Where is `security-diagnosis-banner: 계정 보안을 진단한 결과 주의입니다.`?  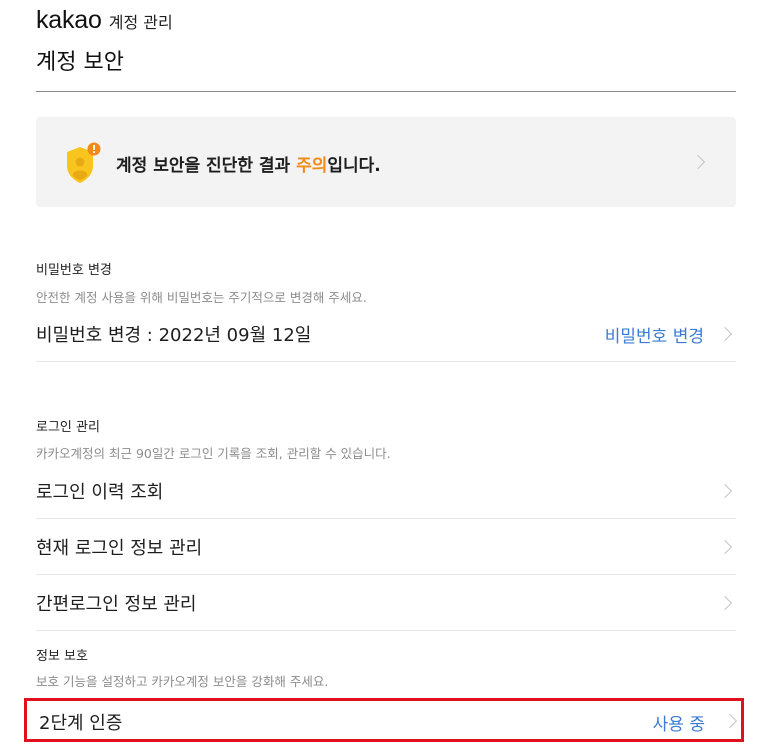 security-diagnosis-banner: 계정 보안을 진단한 결과 주의입니다. is located at coordinates (386, 162).